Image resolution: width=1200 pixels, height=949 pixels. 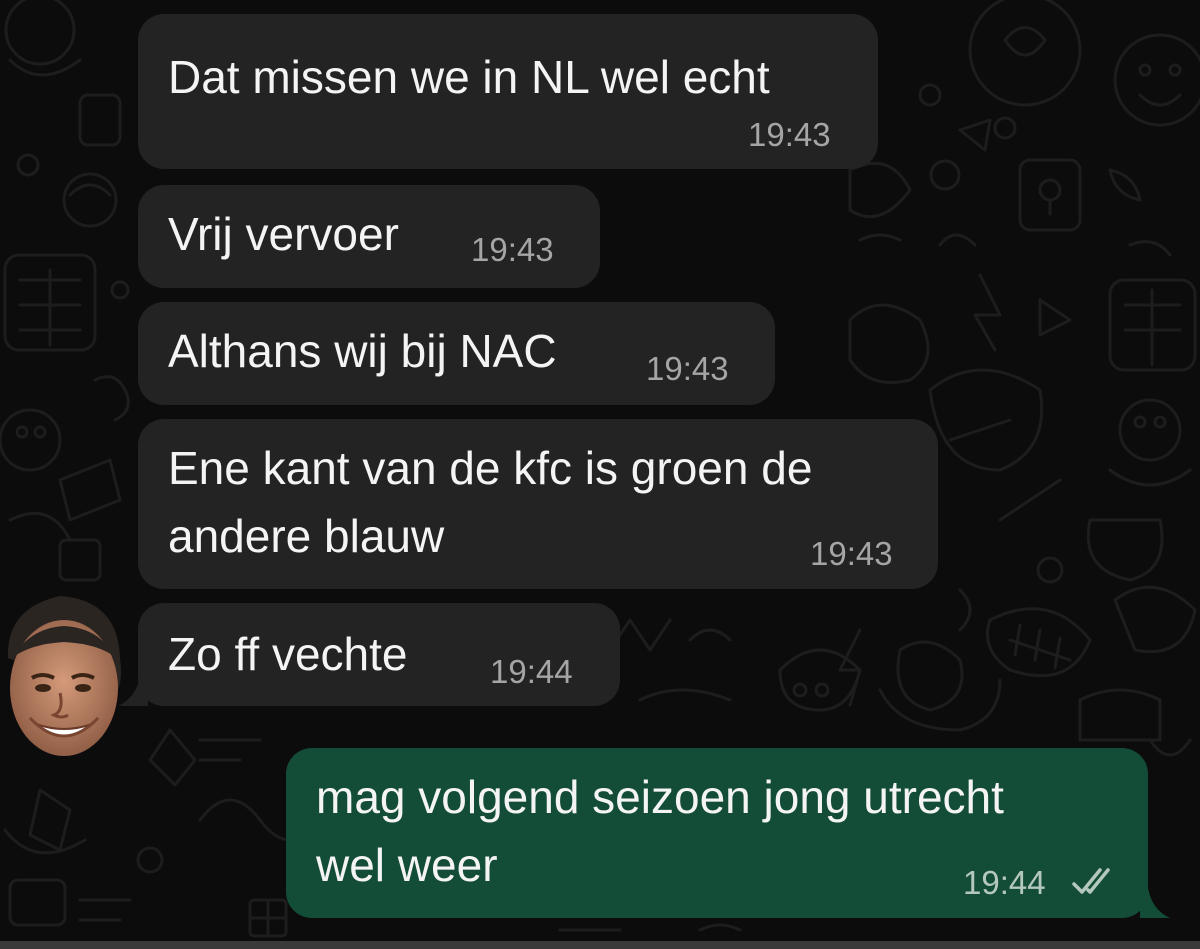 What do you see at coordinates (306, 536) in the screenshot?
I see `message-text-line: andere blauw` at bounding box center [306, 536].